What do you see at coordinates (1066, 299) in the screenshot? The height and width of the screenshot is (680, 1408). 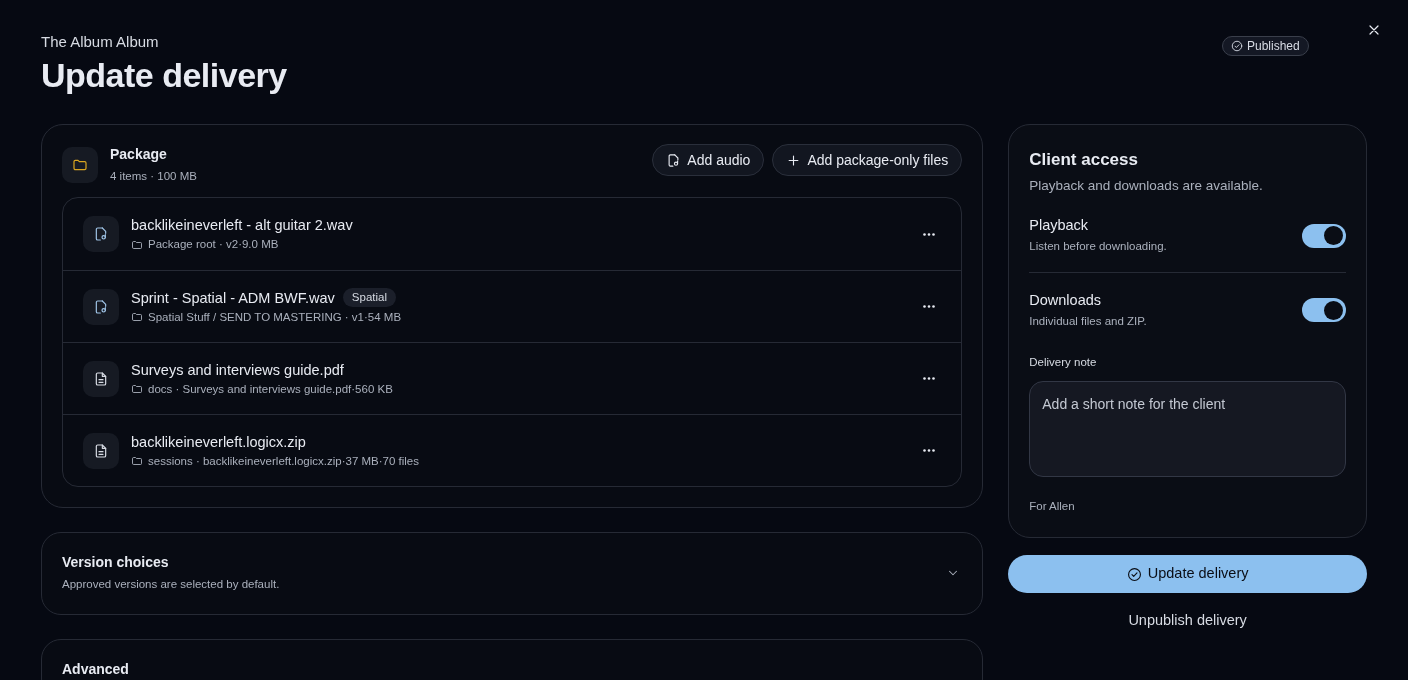 I see `toggle-label: Downloads` at bounding box center [1066, 299].